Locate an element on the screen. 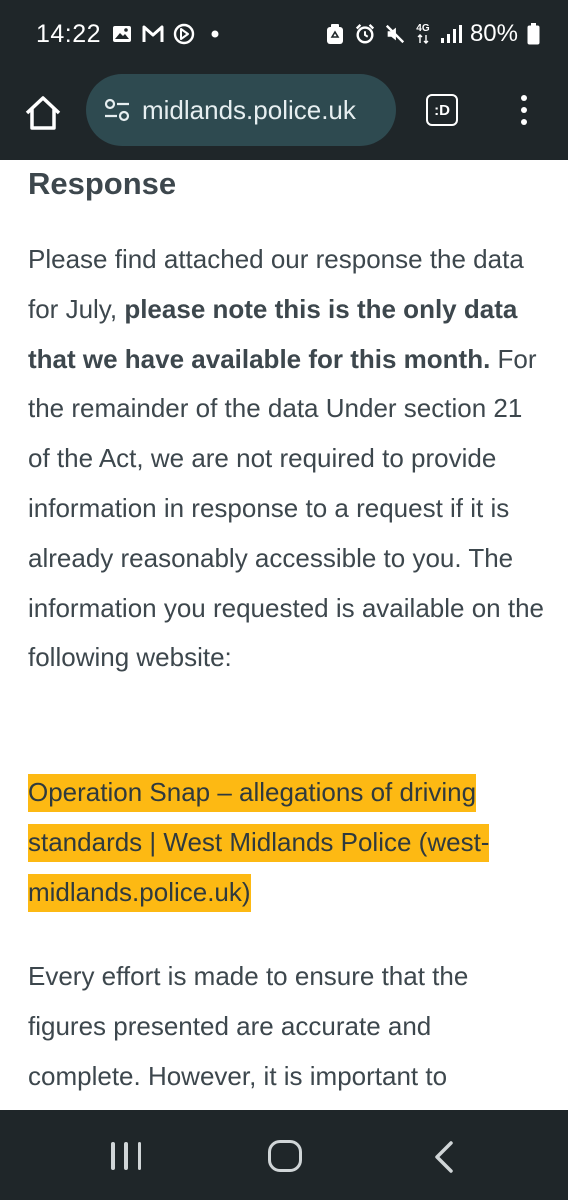 The image size is (568, 1200). nav-back-button is located at coordinates (444, 1157).